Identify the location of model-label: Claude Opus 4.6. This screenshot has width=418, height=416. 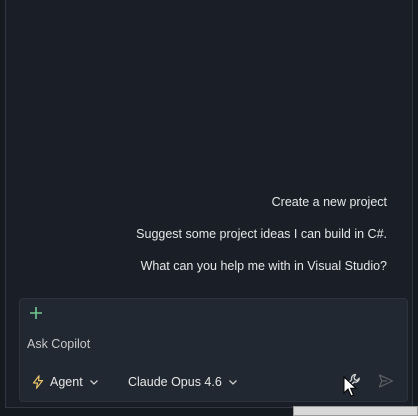
(175, 382).